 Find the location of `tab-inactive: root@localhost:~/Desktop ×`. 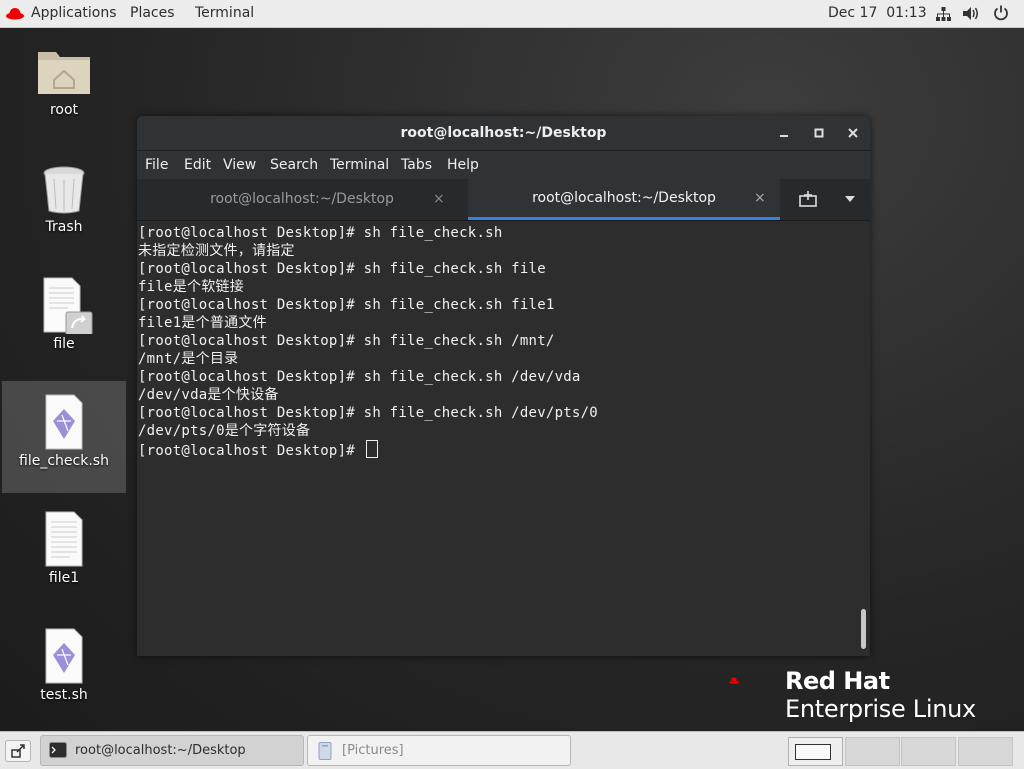

tab-inactive: root@localhost:~/Desktop × is located at coordinates (302, 199).